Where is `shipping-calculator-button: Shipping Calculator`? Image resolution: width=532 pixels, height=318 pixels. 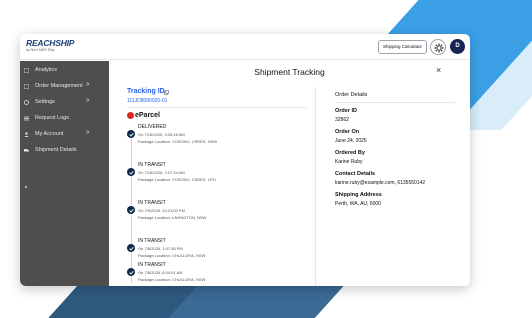 shipping-calculator-button: Shipping Calculator is located at coordinates (403, 47).